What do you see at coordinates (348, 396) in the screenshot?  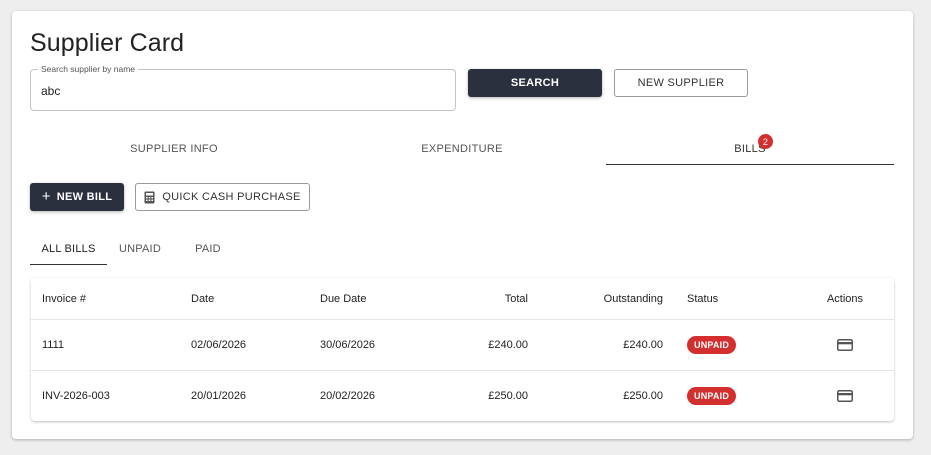 I see `due-date: 20/02/2026` at bounding box center [348, 396].